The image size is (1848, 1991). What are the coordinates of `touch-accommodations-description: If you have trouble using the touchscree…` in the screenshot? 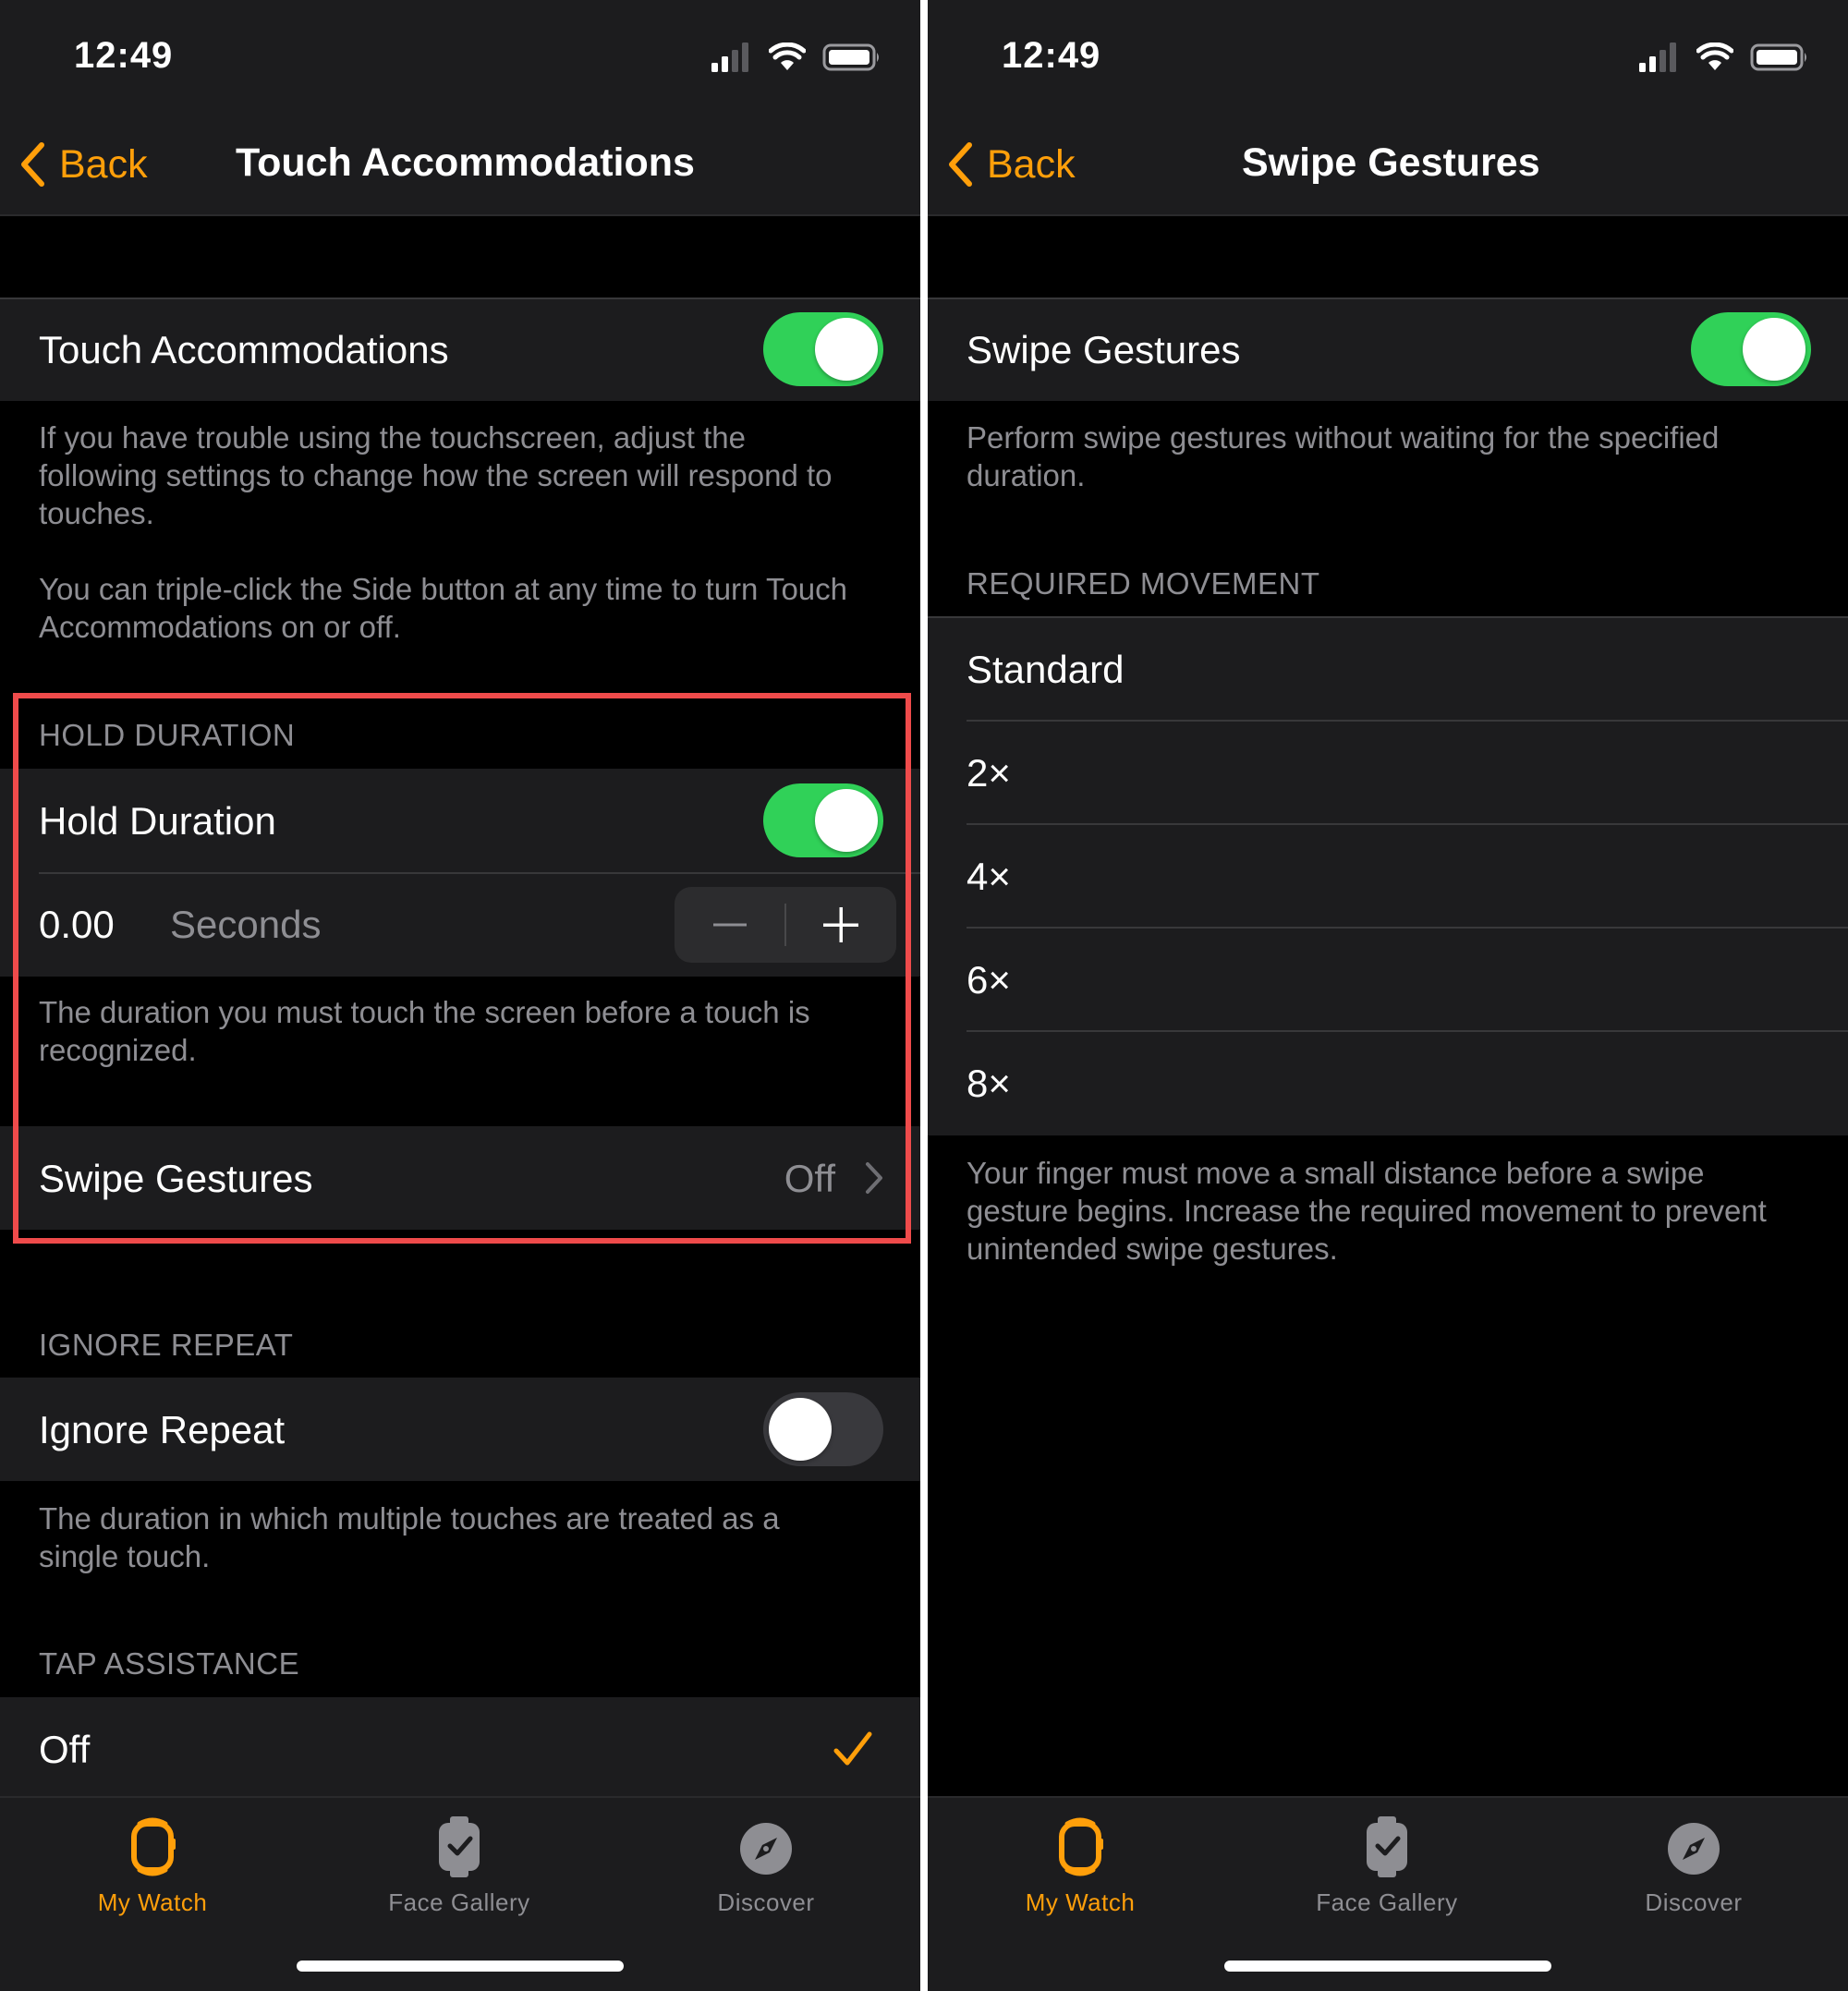 It's located at (436, 475).